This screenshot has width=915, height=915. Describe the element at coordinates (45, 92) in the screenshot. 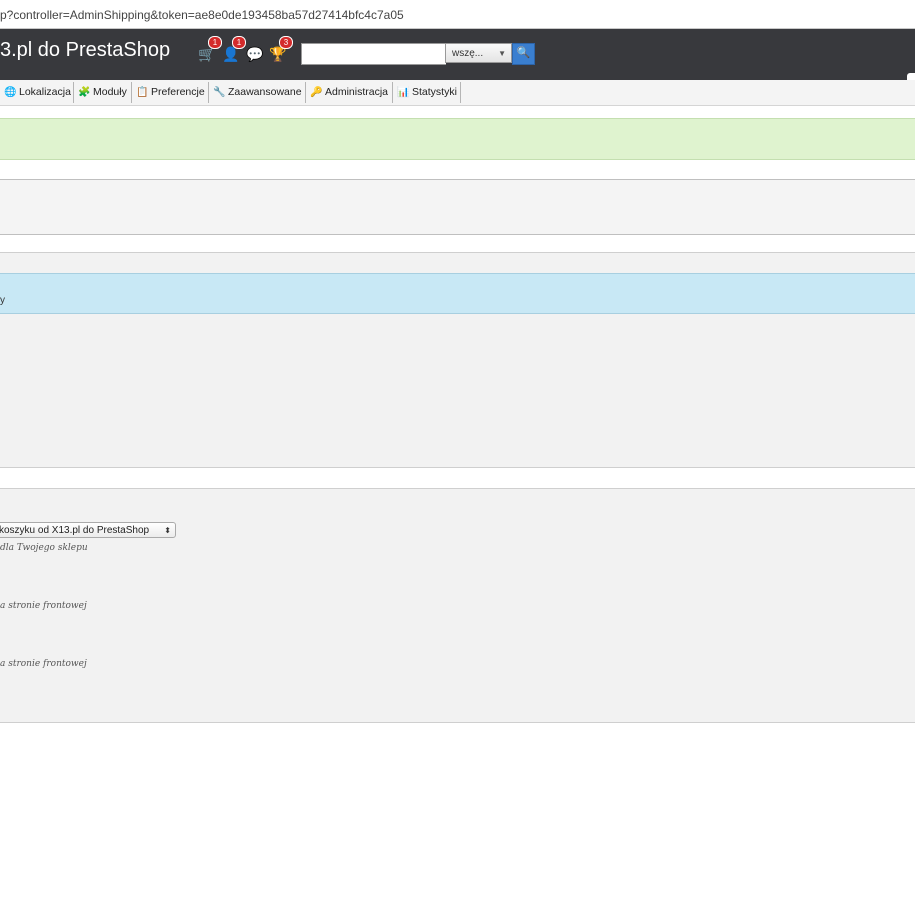

I see `menu-item-label: Lokalizacja` at that location.